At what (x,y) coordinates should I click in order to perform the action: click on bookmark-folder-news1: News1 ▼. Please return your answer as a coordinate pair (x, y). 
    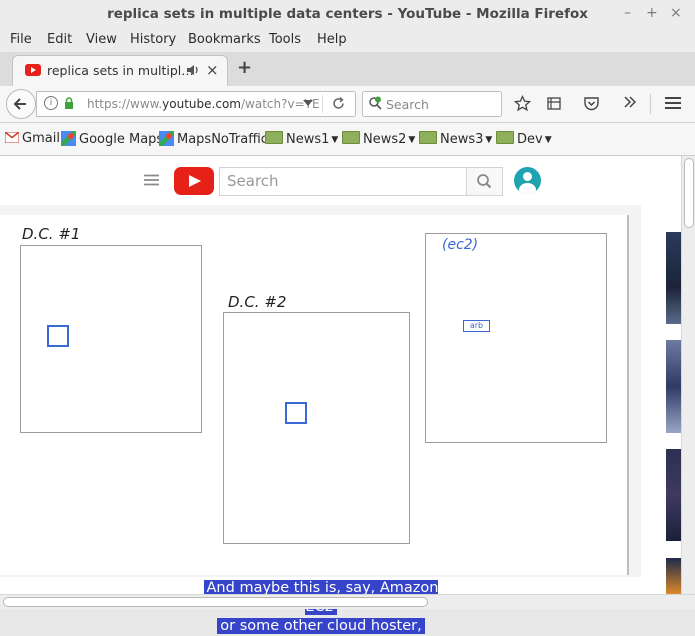
    Looking at the image, I should click on (301, 139).